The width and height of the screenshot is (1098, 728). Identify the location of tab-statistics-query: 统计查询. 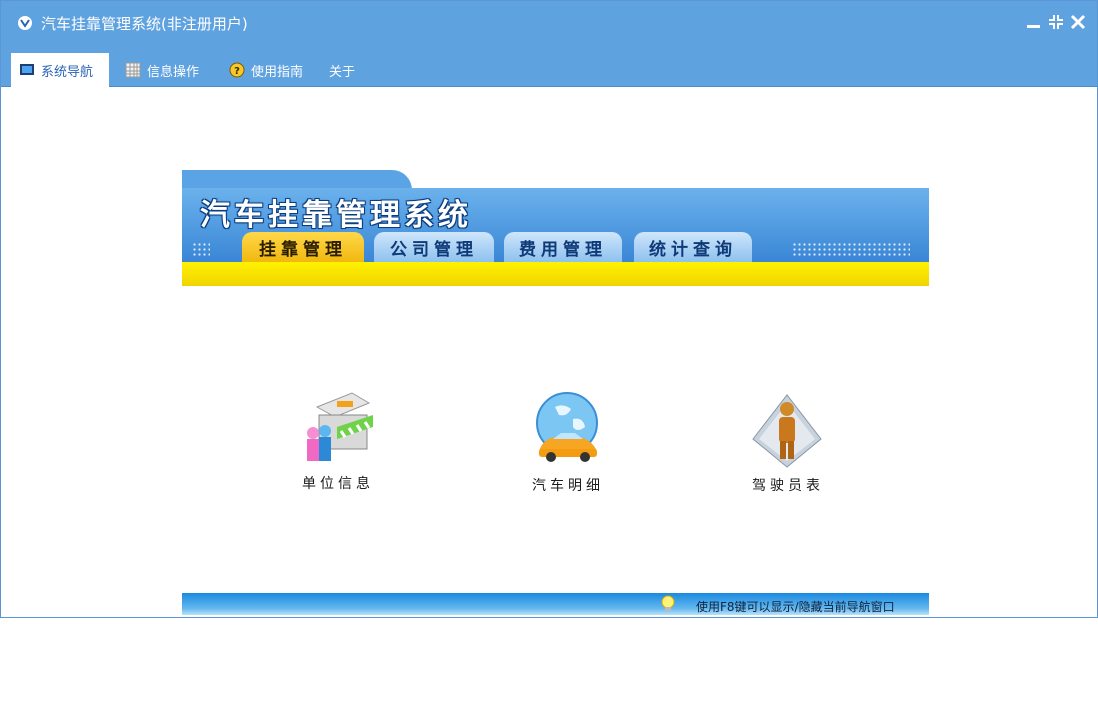
(693, 247).